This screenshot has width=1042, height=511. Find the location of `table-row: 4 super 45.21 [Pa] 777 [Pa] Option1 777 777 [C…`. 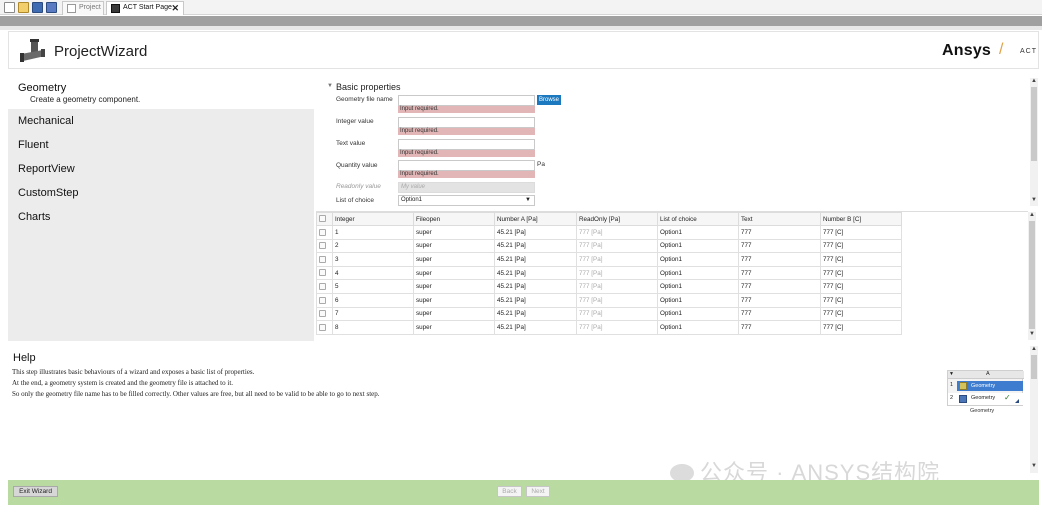

table-row: 4 super 45.21 [Pa] 777 [Pa] Option1 777 777 [C… is located at coordinates (609, 273).